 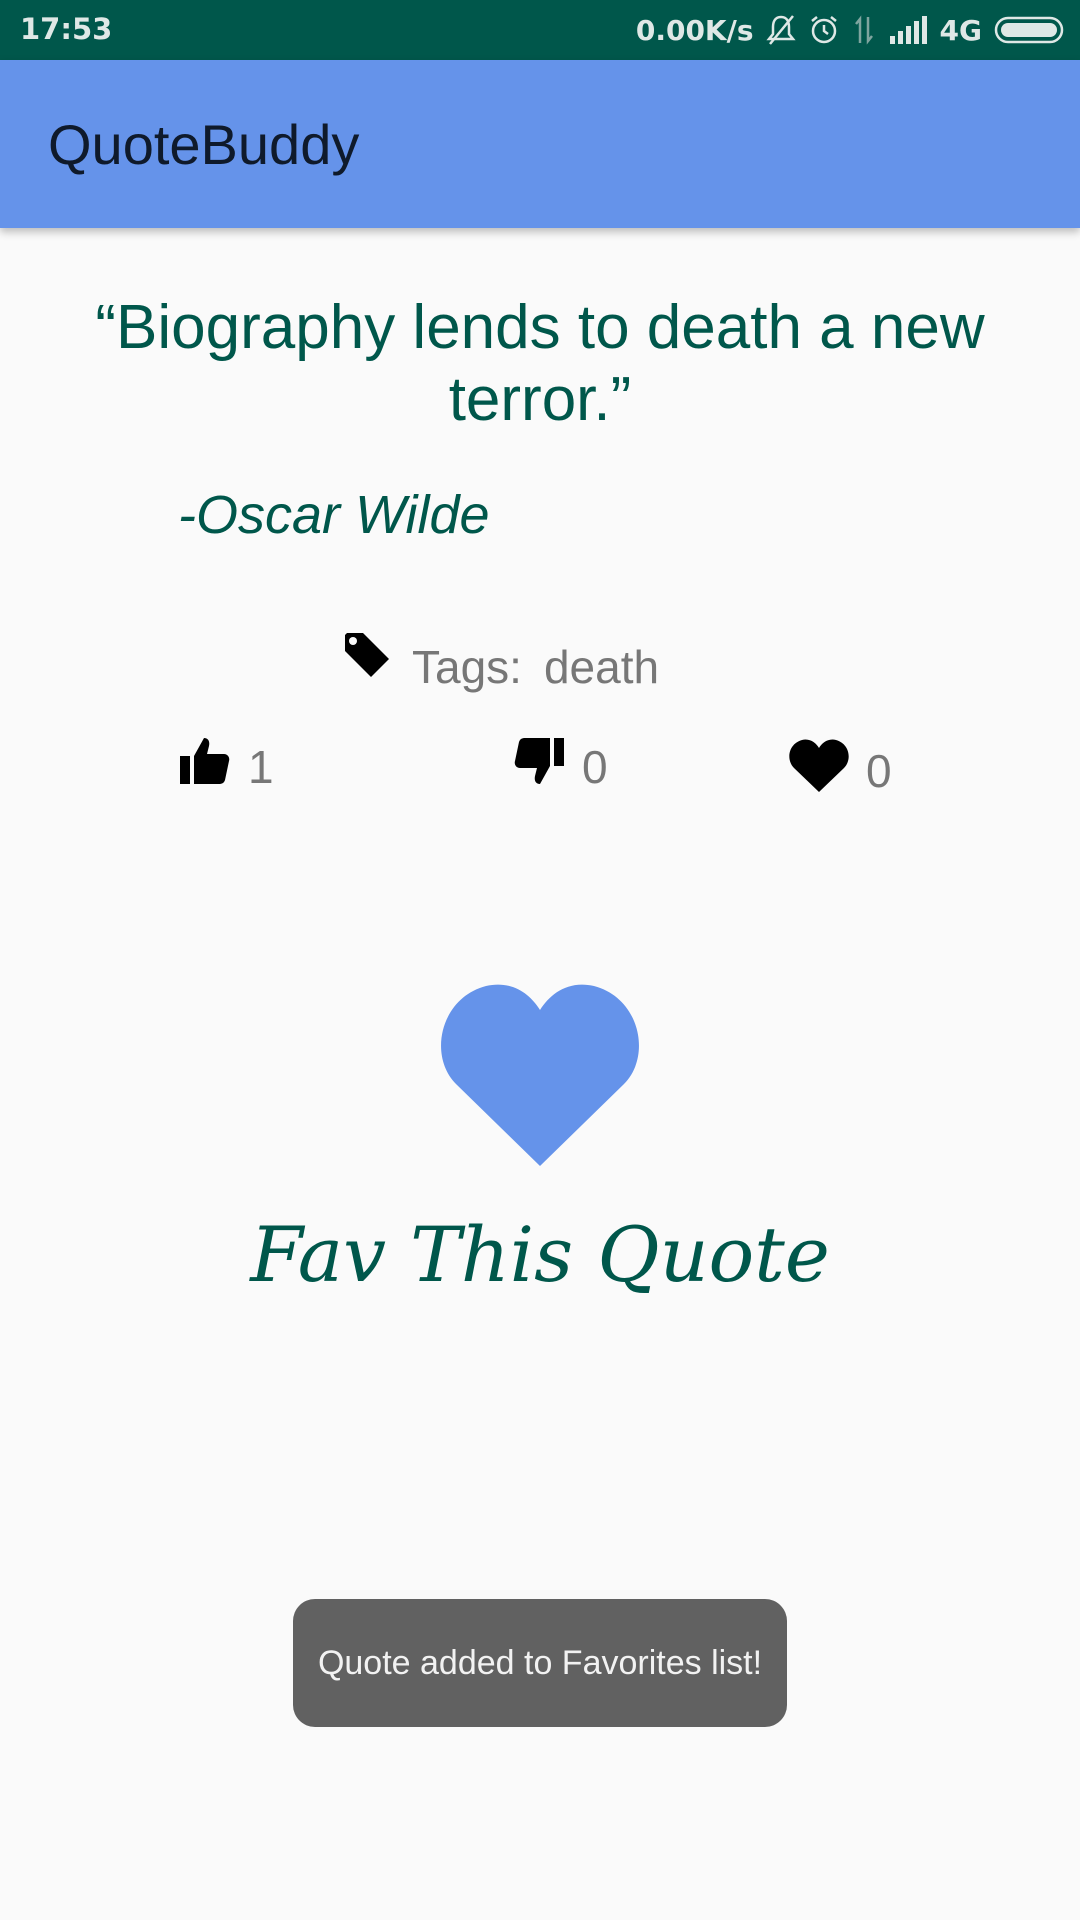 I want to click on toast-text: Quote added to Favorites list!, so click(x=540, y=1662).